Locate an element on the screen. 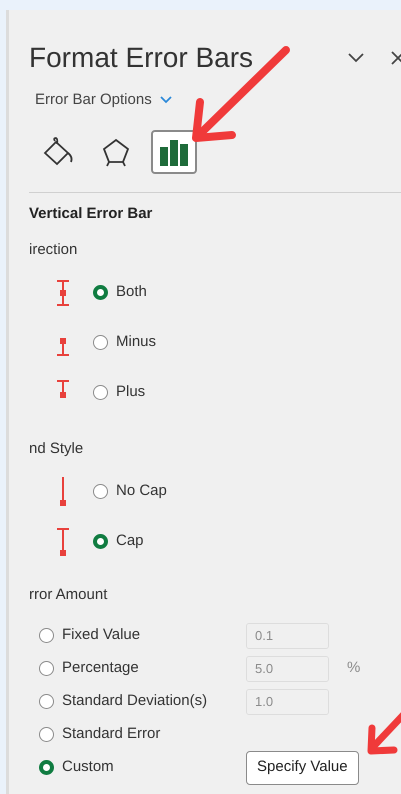 The width and height of the screenshot is (401, 794). close-icon is located at coordinates (396, 57).